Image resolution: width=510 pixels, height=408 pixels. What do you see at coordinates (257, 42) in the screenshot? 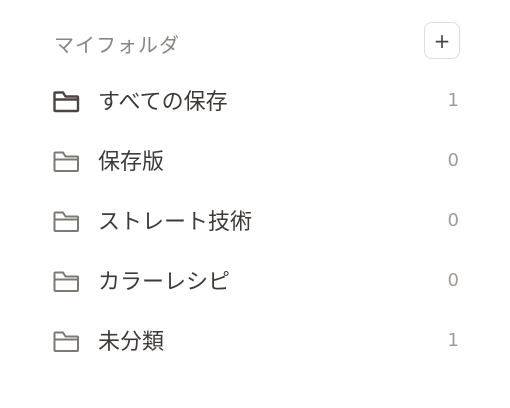
I see `folders-header: マイフォルダ +` at bounding box center [257, 42].